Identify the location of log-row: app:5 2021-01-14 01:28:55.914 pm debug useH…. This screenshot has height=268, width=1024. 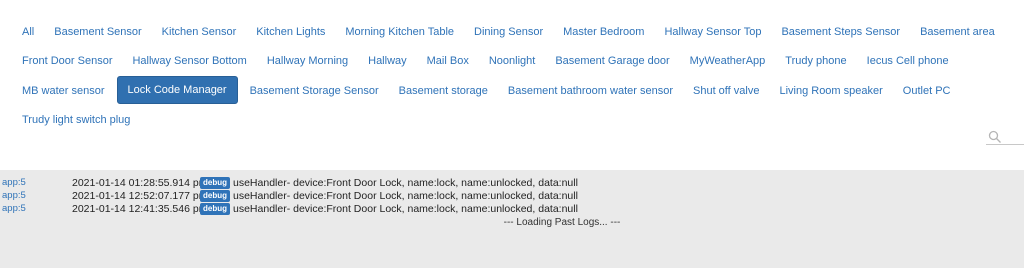
(512, 183).